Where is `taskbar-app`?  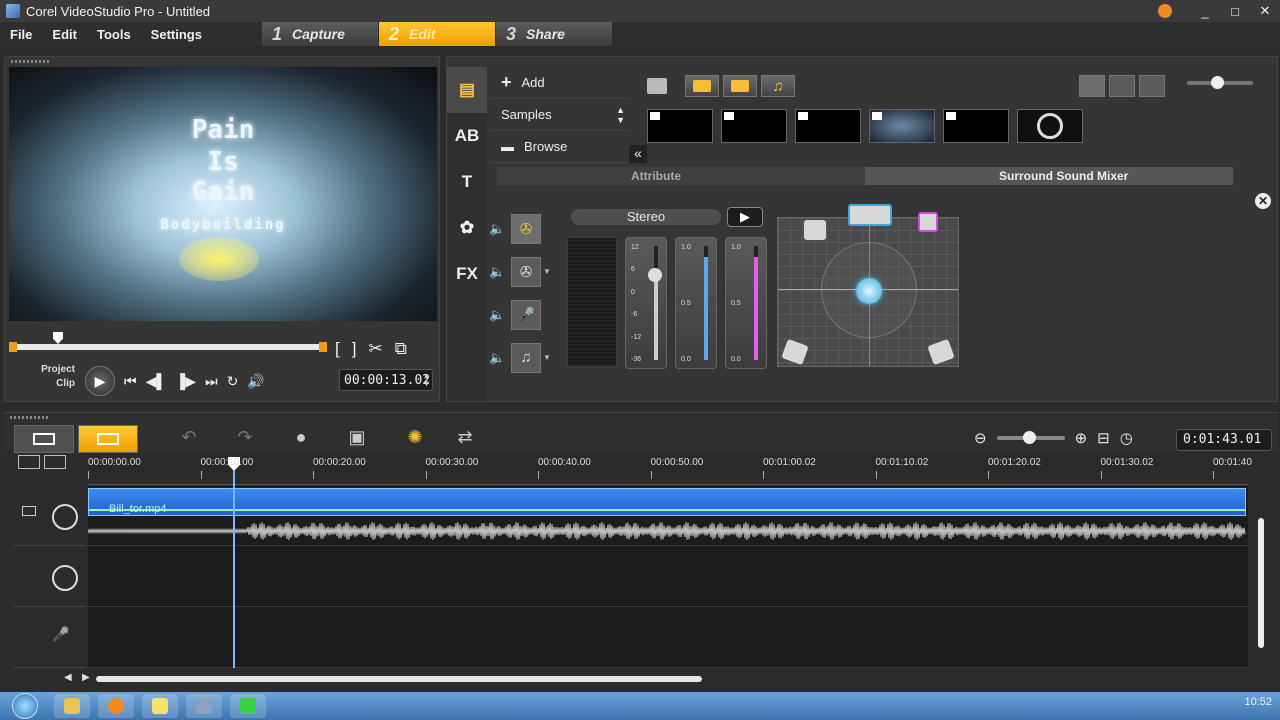
taskbar-app is located at coordinates (160, 706).